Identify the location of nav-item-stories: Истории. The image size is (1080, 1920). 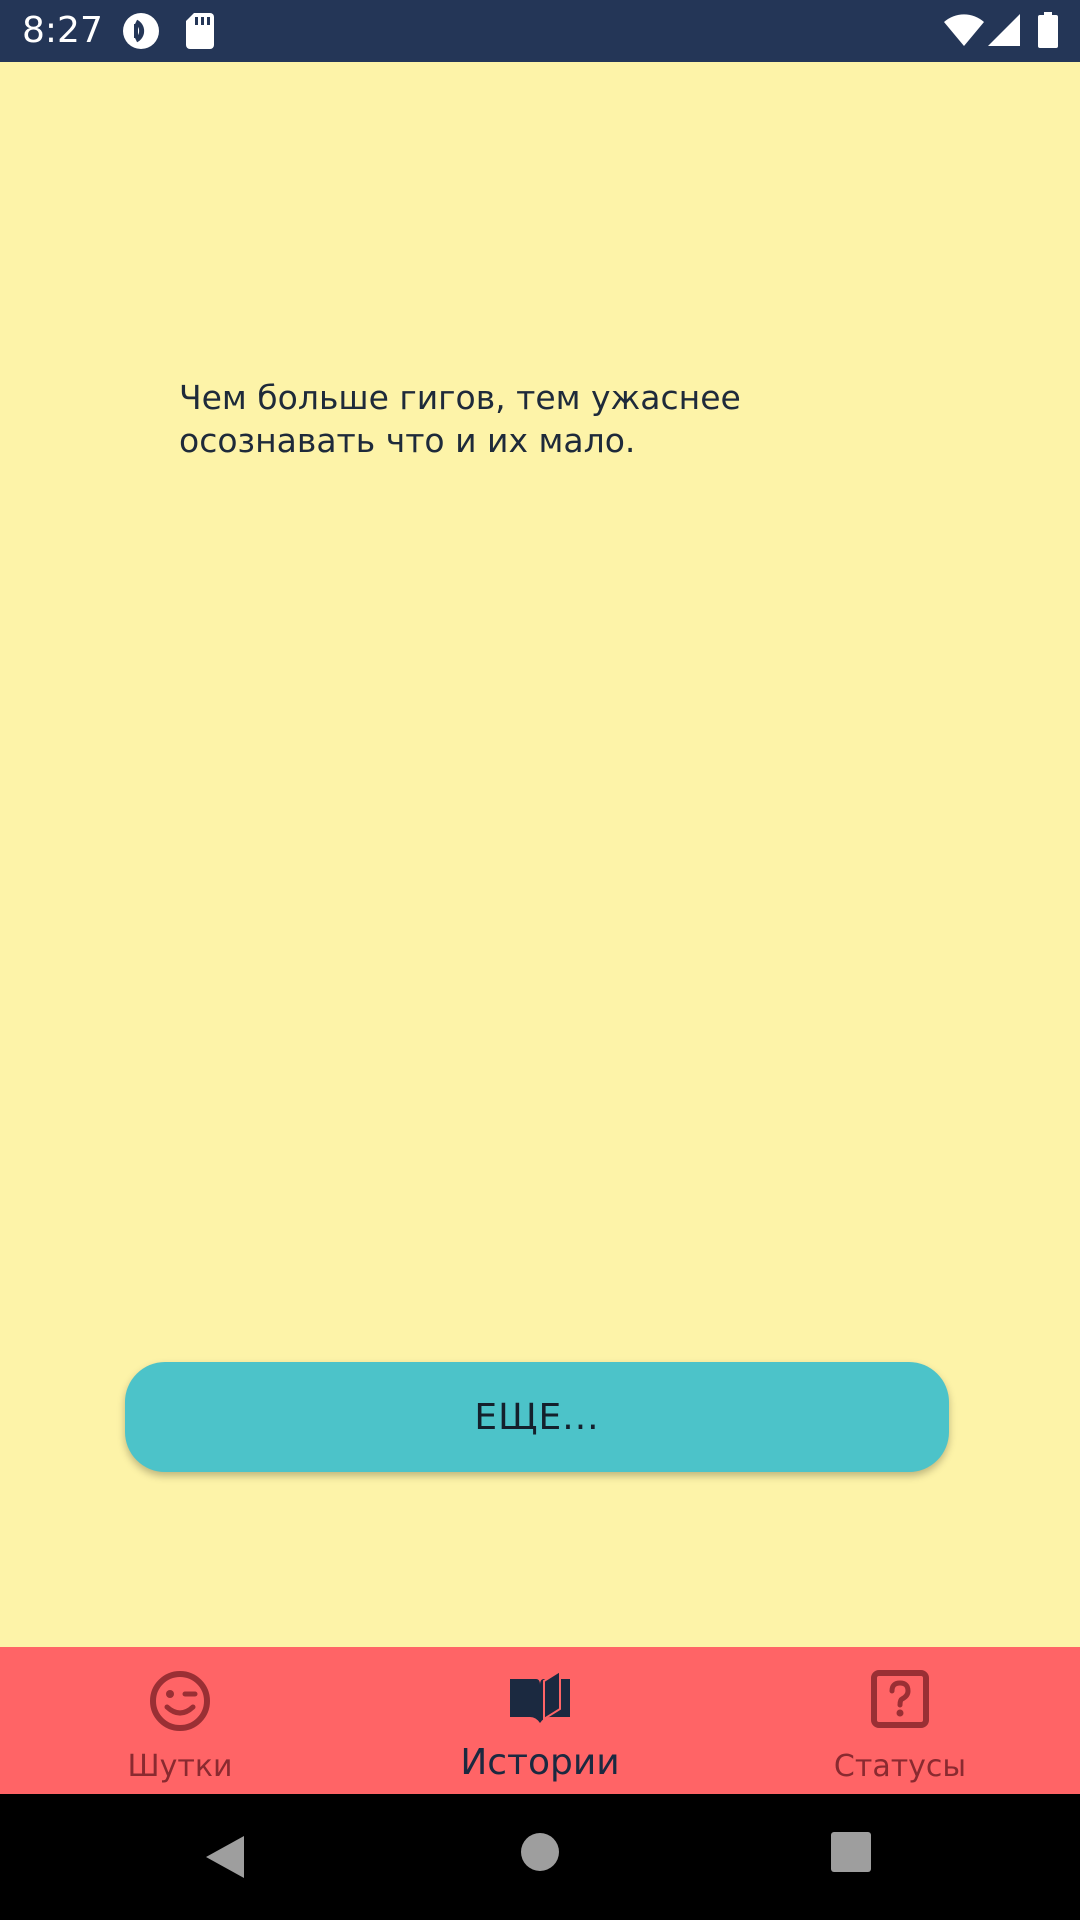
(540, 1720).